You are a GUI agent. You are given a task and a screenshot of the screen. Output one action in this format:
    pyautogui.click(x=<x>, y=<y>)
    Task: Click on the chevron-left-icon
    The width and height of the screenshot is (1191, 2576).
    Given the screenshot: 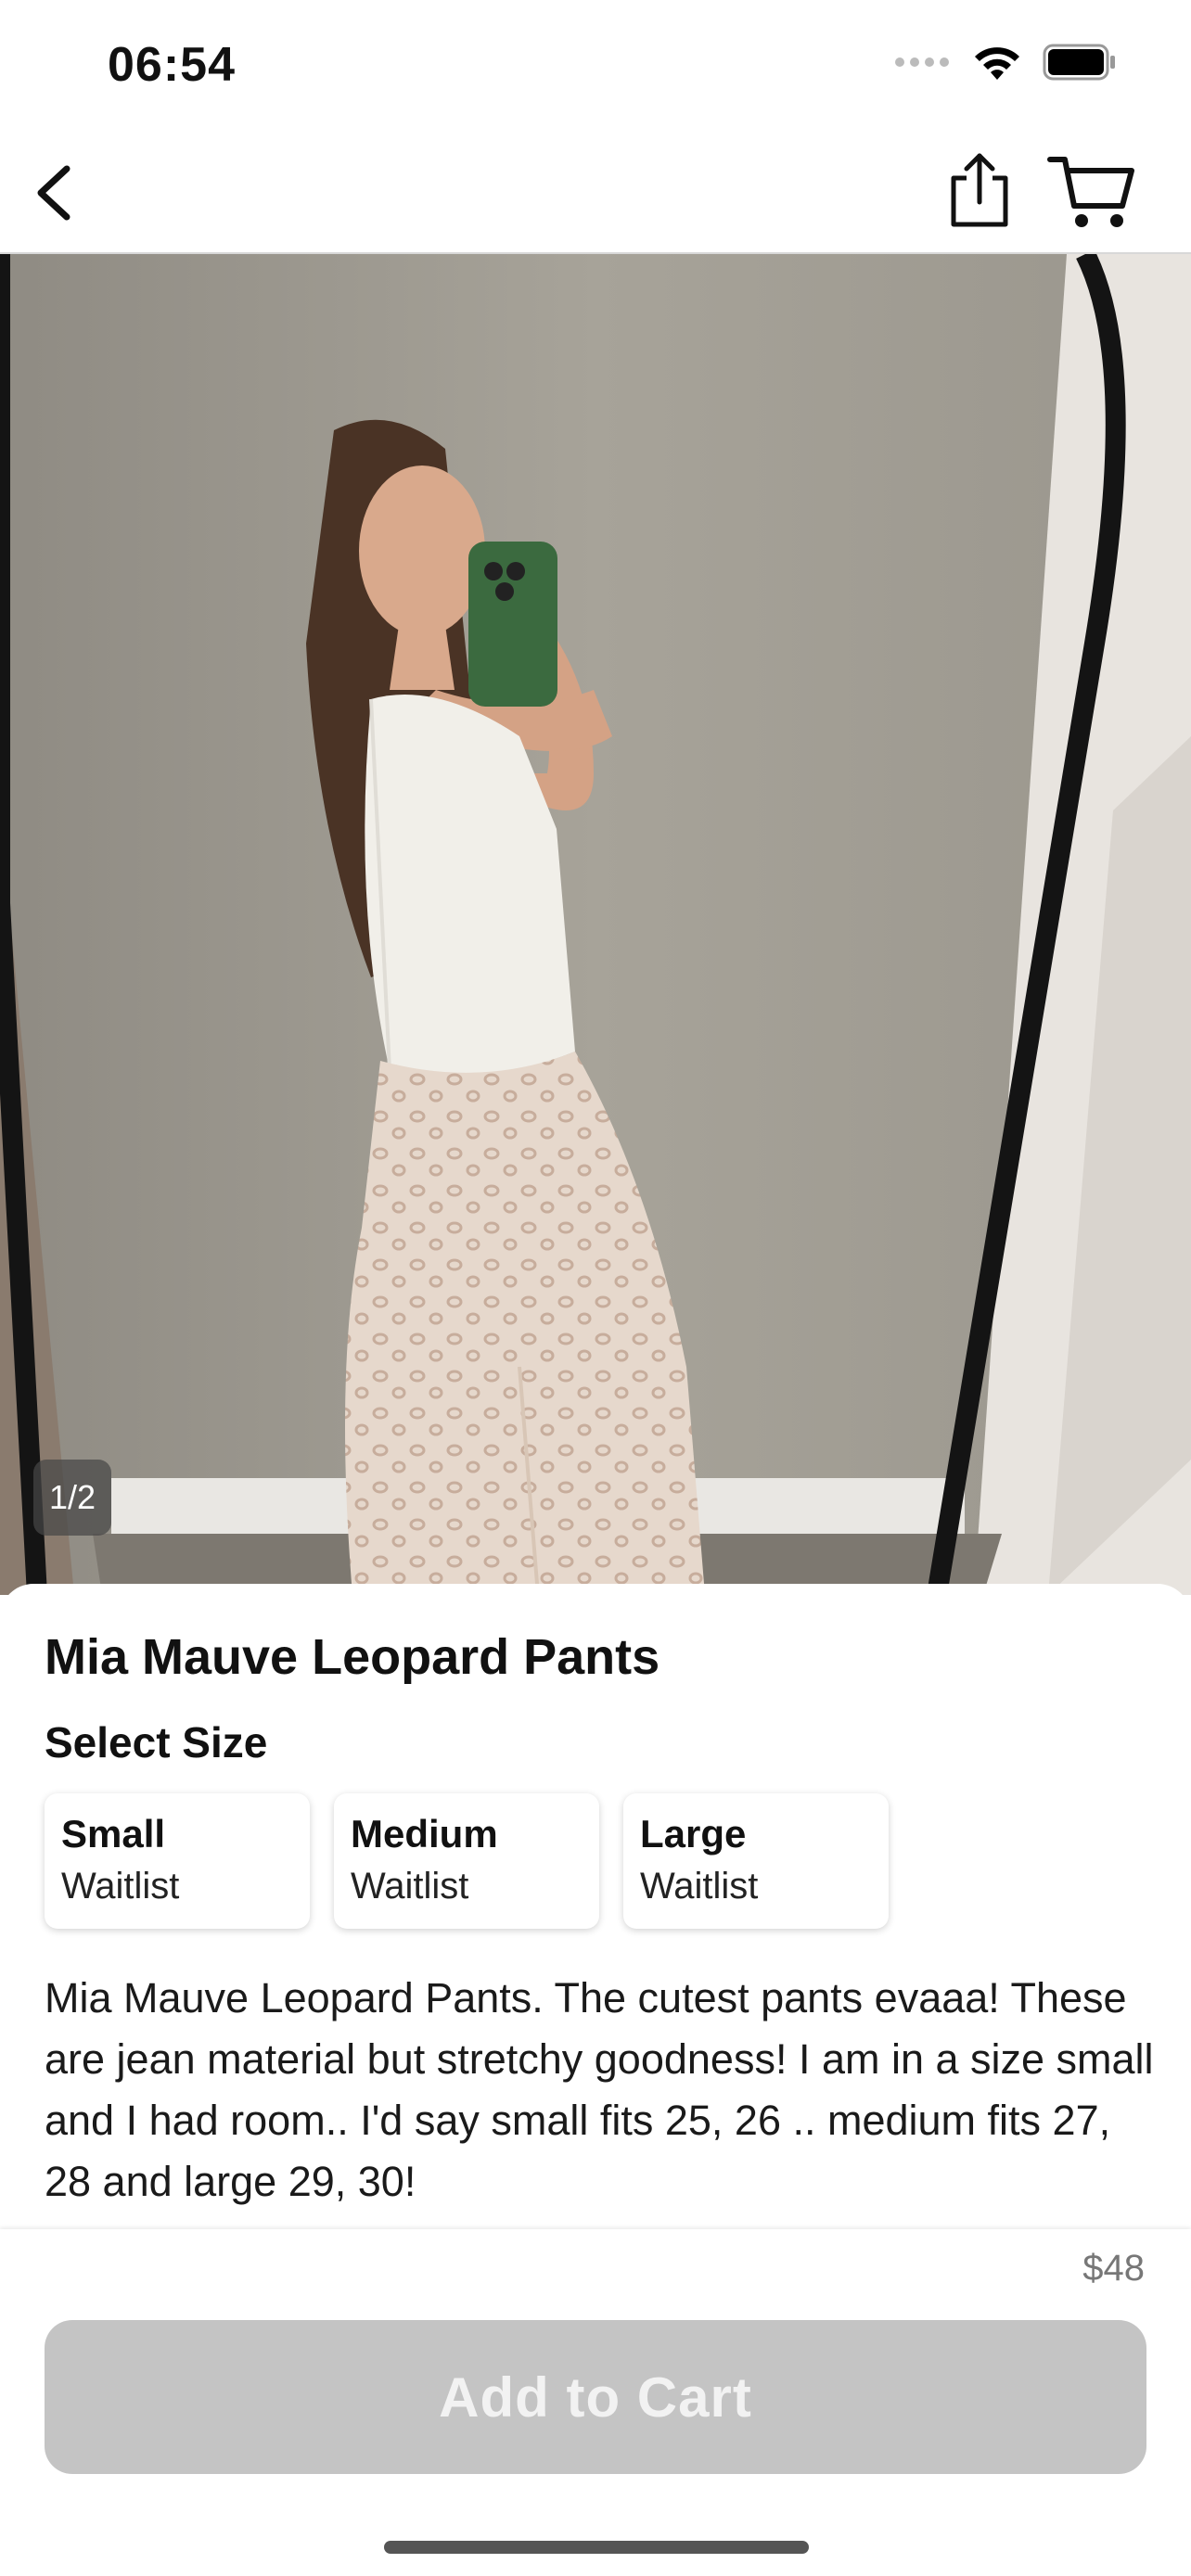 What is the action you would take?
    pyautogui.click(x=53, y=193)
    